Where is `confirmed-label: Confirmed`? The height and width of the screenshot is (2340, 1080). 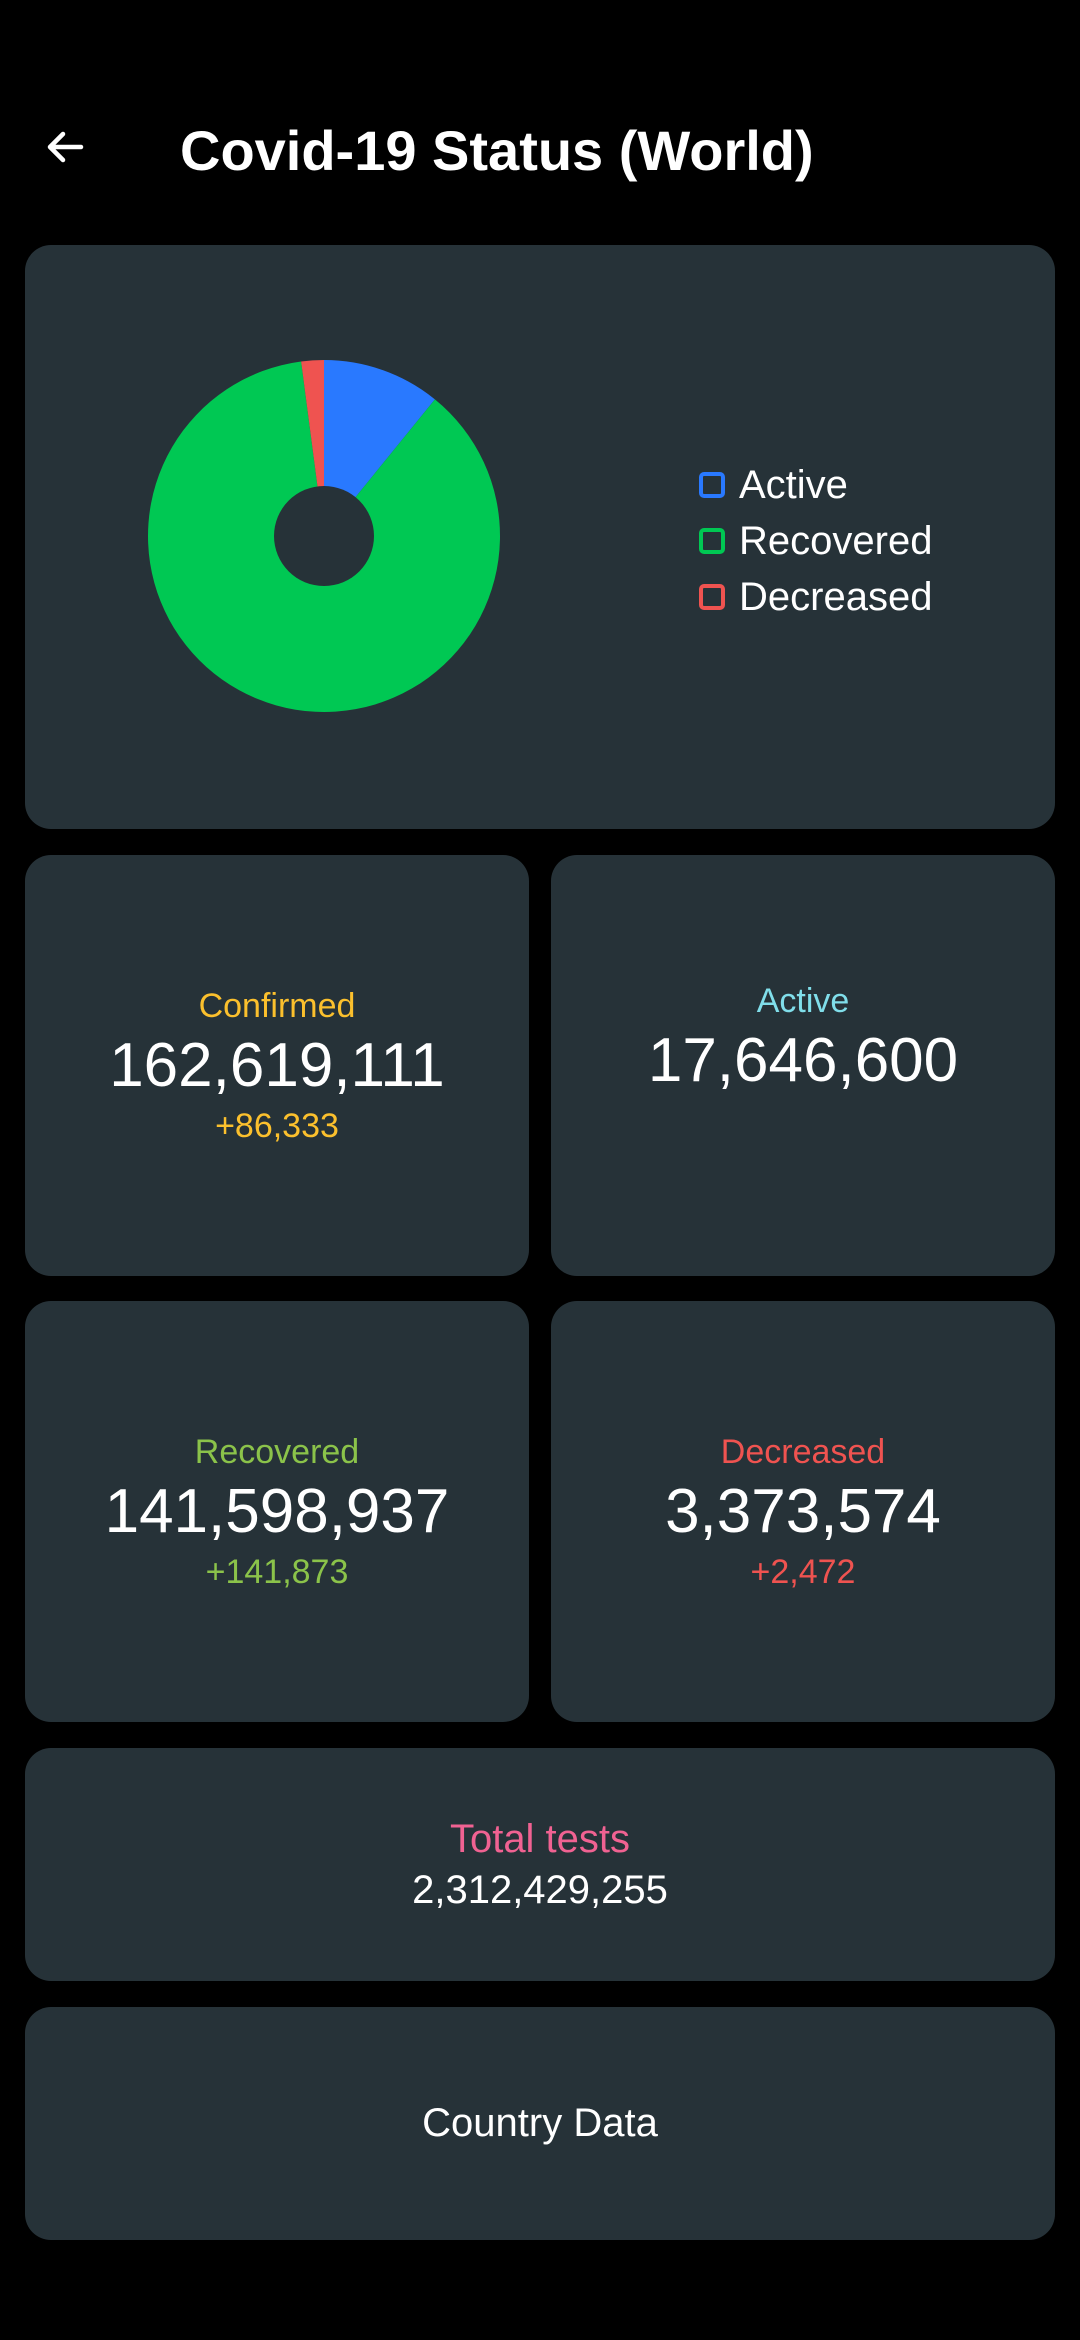
confirmed-label: Confirmed is located at coordinates (277, 1005).